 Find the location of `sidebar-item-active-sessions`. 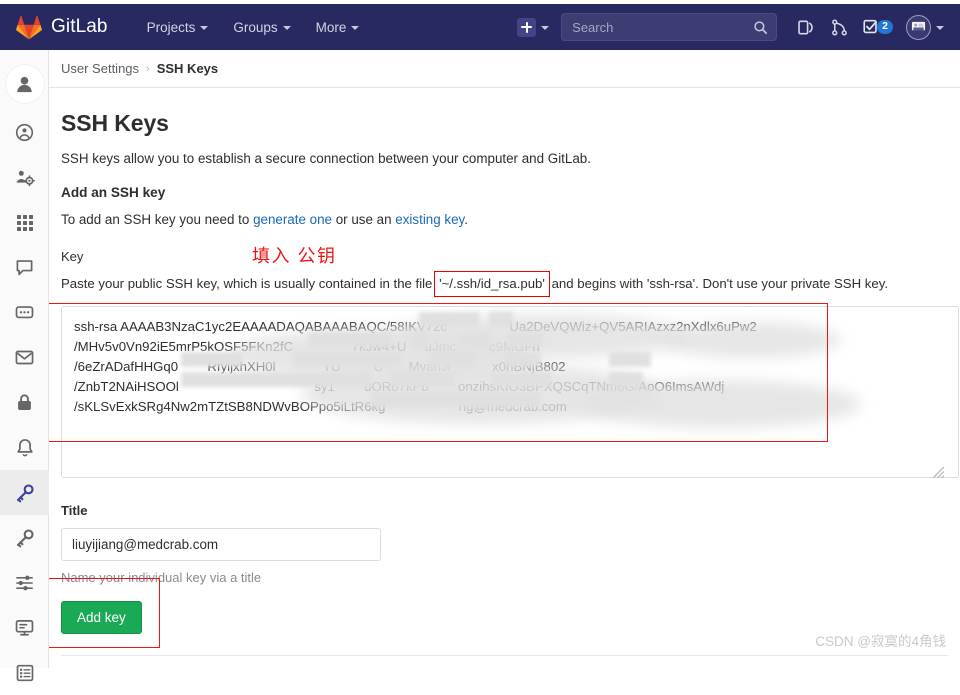

sidebar-item-active-sessions is located at coordinates (24, 627).